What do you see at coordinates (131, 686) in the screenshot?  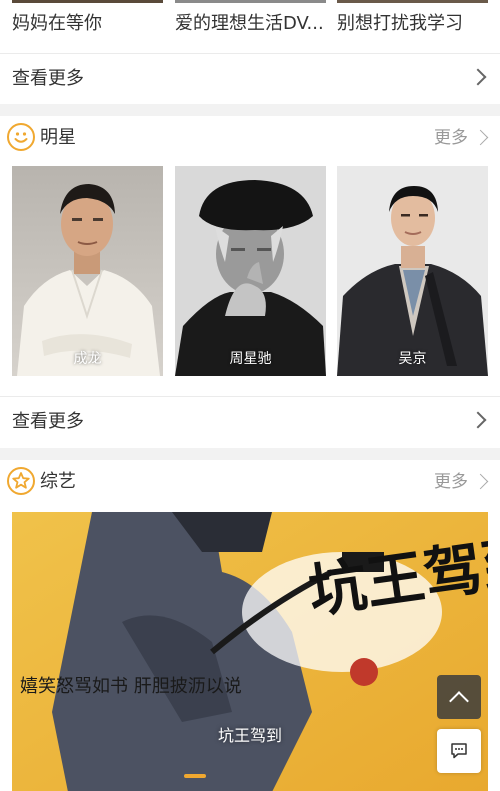 I see `banner-slogan: 嬉笑怒骂如书 肝胆披沥以说` at bounding box center [131, 686].